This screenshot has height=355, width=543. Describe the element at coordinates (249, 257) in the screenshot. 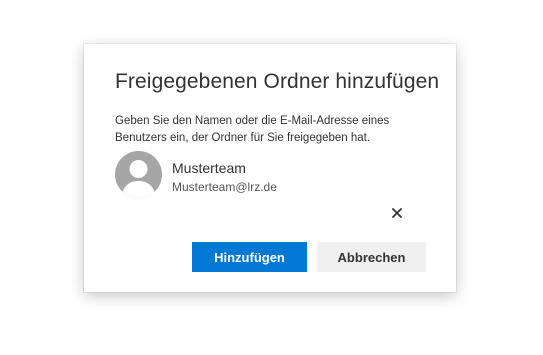

I see `add-button: Hinzufügen` at that location.